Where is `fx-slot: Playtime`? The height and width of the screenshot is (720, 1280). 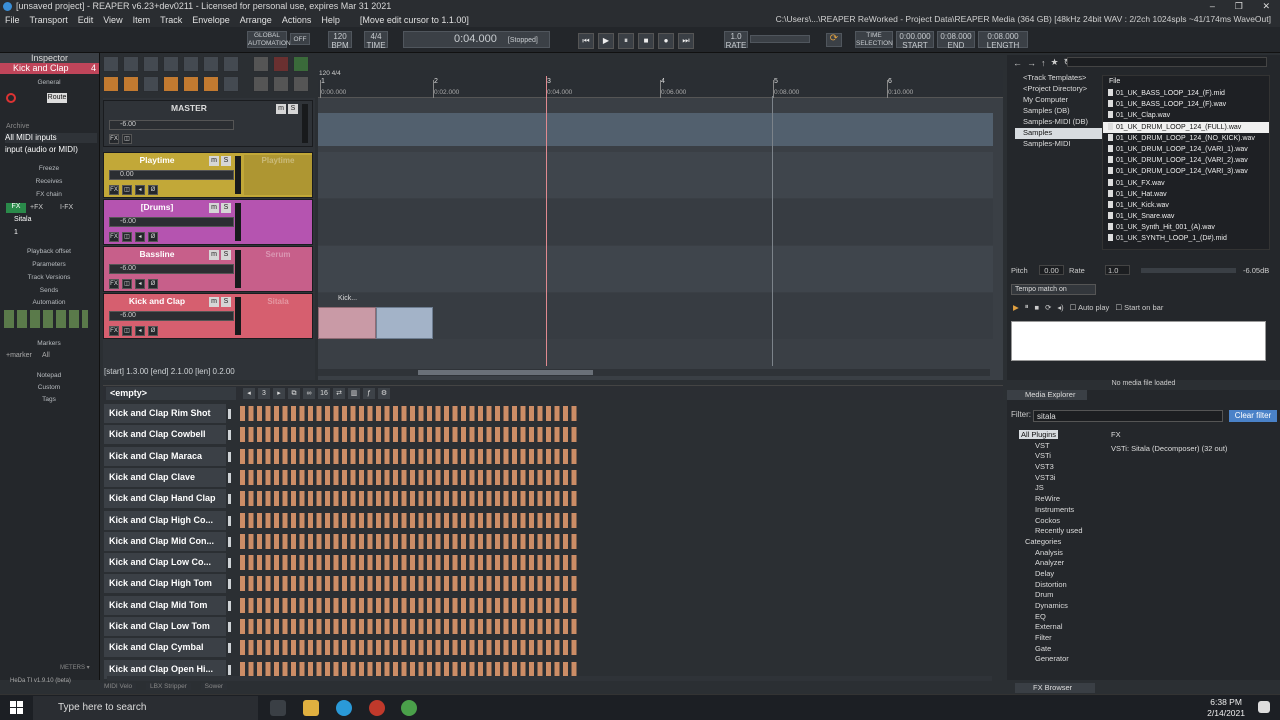 fx-slot: Playtime is located at coordinates (278, 175).